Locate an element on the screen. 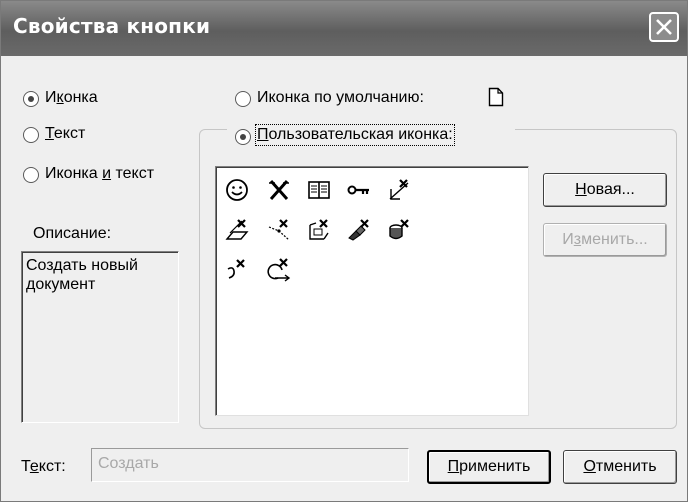 The height and width of the screenshot is (502, 688). apply-button: Применить is located at coordinates (489, 467).